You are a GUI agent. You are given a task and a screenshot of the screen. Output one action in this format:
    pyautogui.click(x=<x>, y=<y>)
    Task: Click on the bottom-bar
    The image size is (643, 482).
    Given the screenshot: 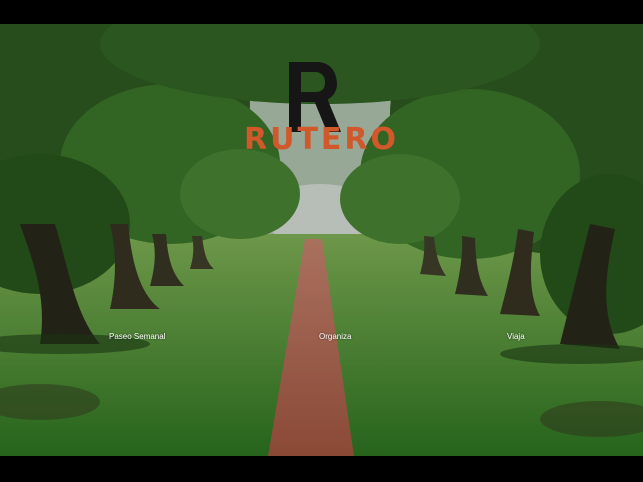 What is the action you would take?
    pyautogui.click(x=321, y=469)
    